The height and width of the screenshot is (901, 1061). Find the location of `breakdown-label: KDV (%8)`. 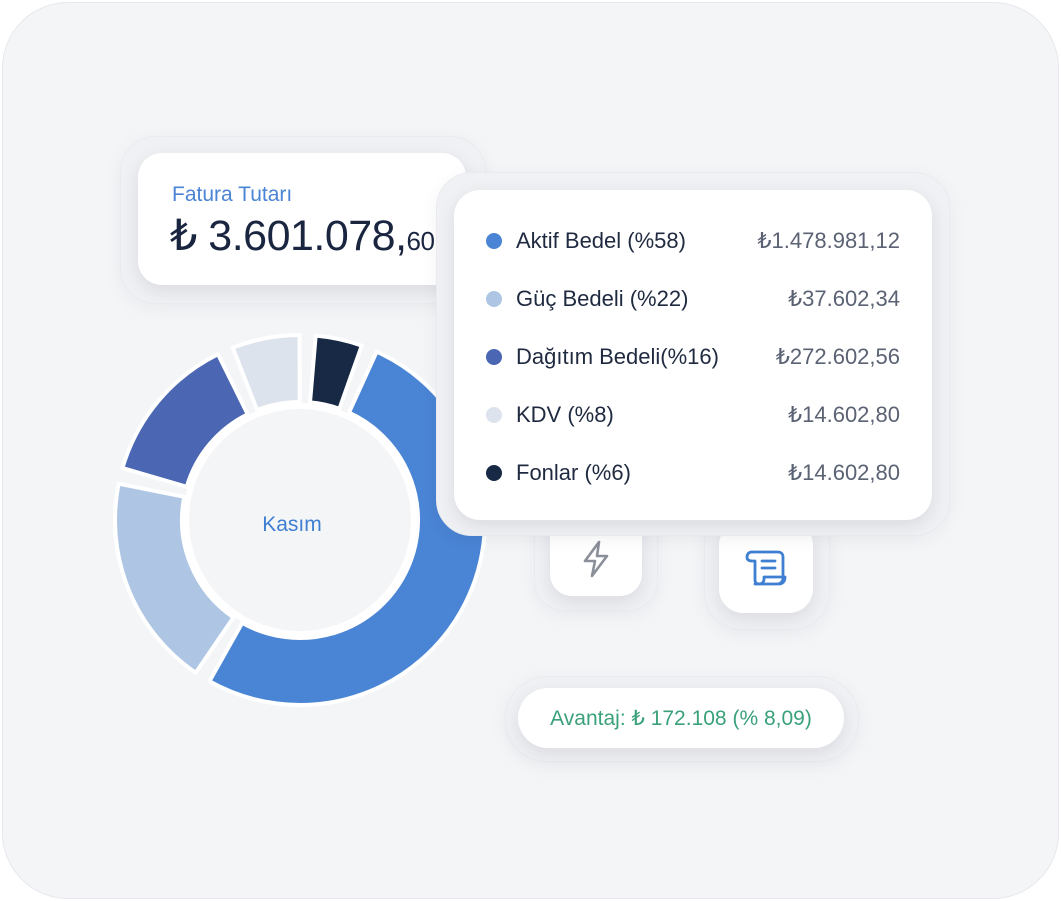

breakdown-label: KDV (%8) is located at coordinates (565, 414).